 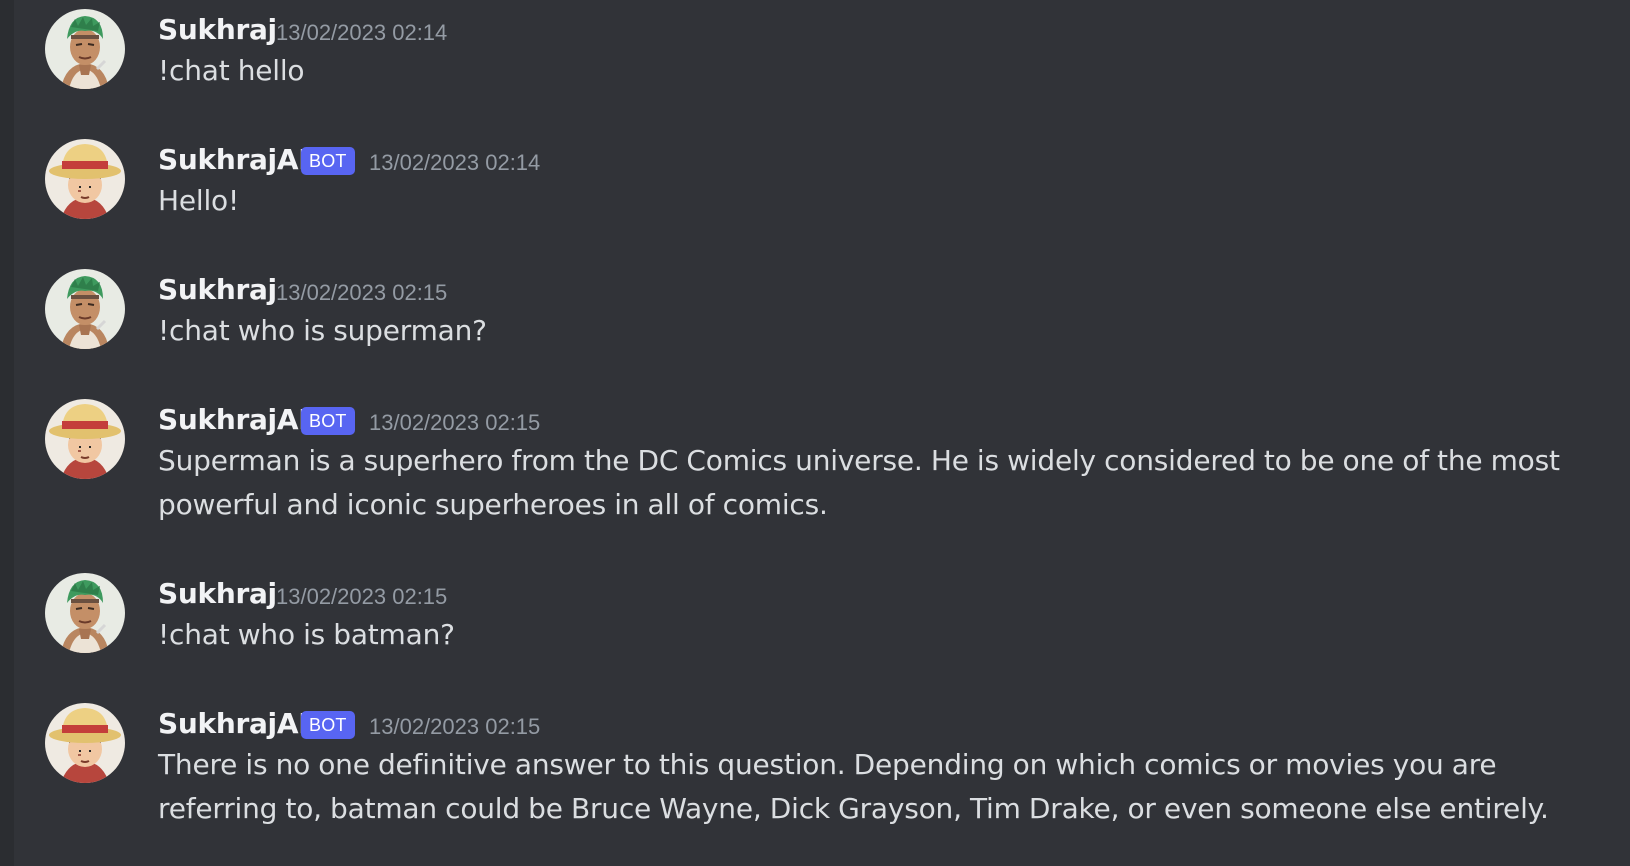 I want to click on message-content: !chat who is batman?, so click(x=306, y=634).